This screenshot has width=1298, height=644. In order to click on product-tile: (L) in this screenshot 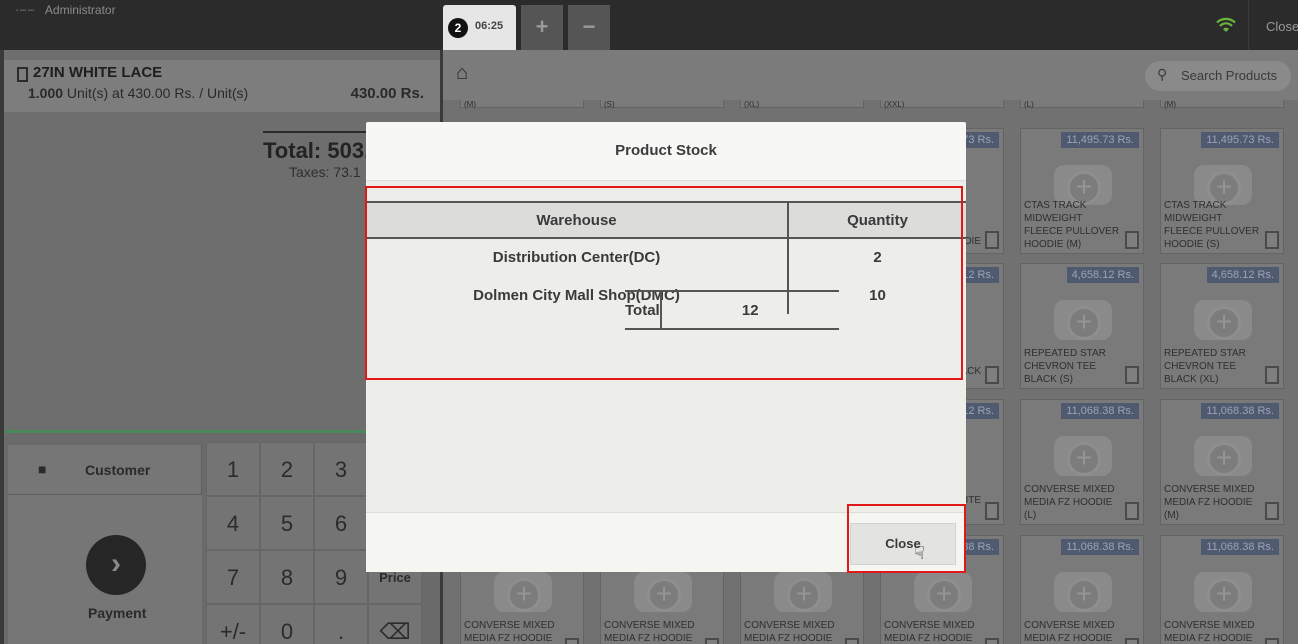, I will do `click(1082, 104)`.